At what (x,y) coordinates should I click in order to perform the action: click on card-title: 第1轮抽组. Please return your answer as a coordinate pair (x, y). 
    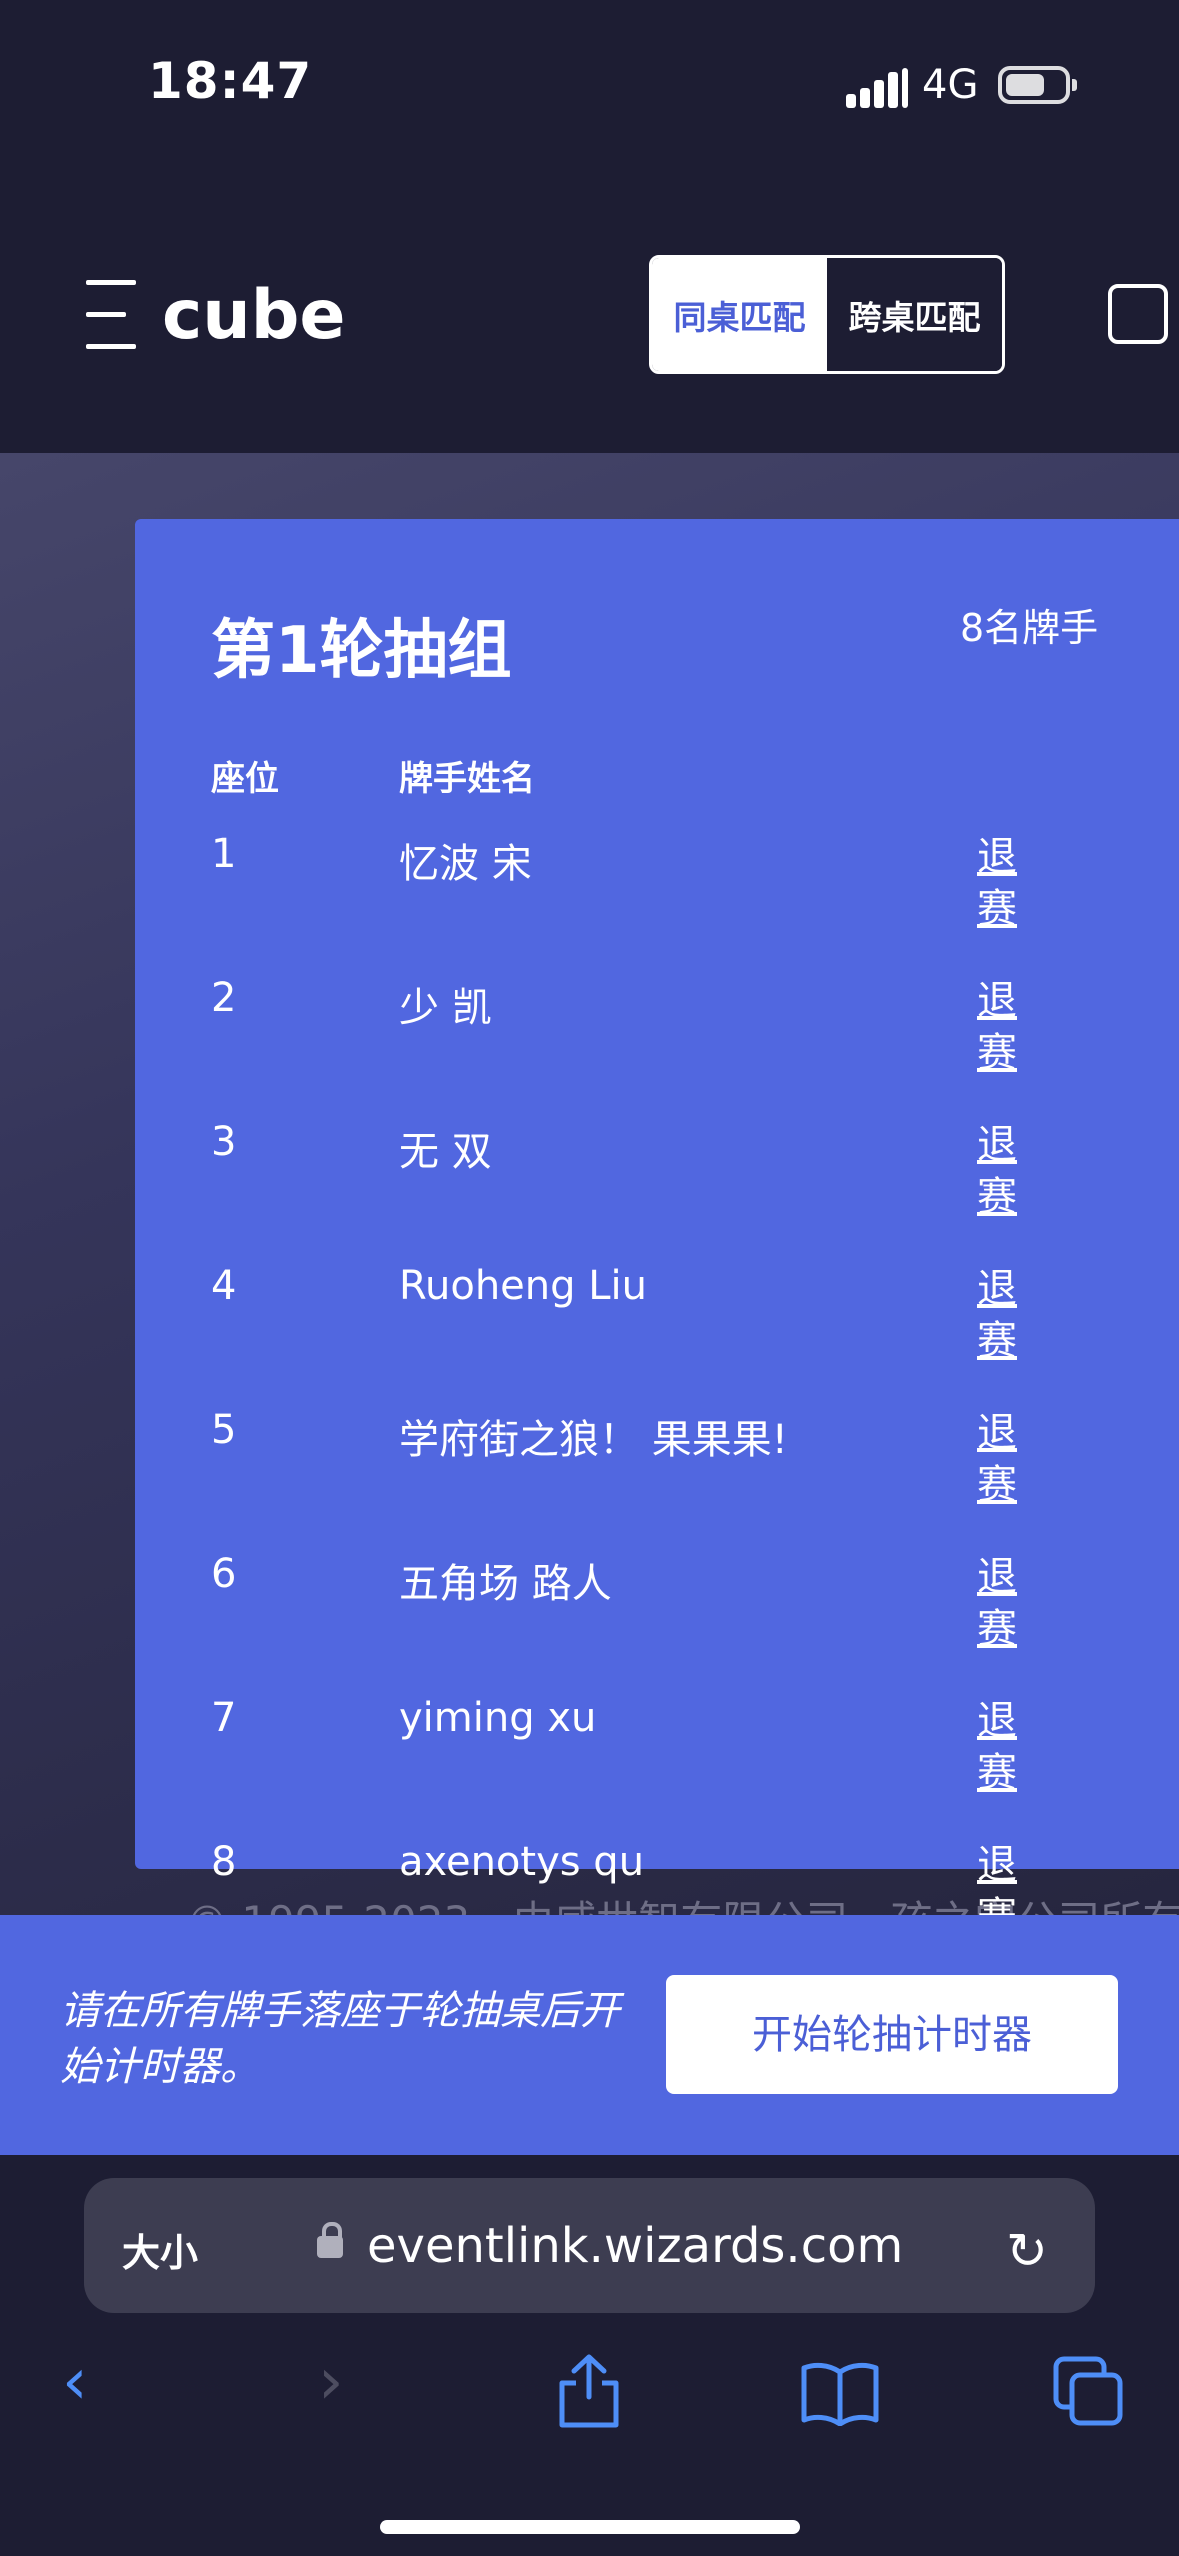
    Looking at the image, I should click on (361, 651).